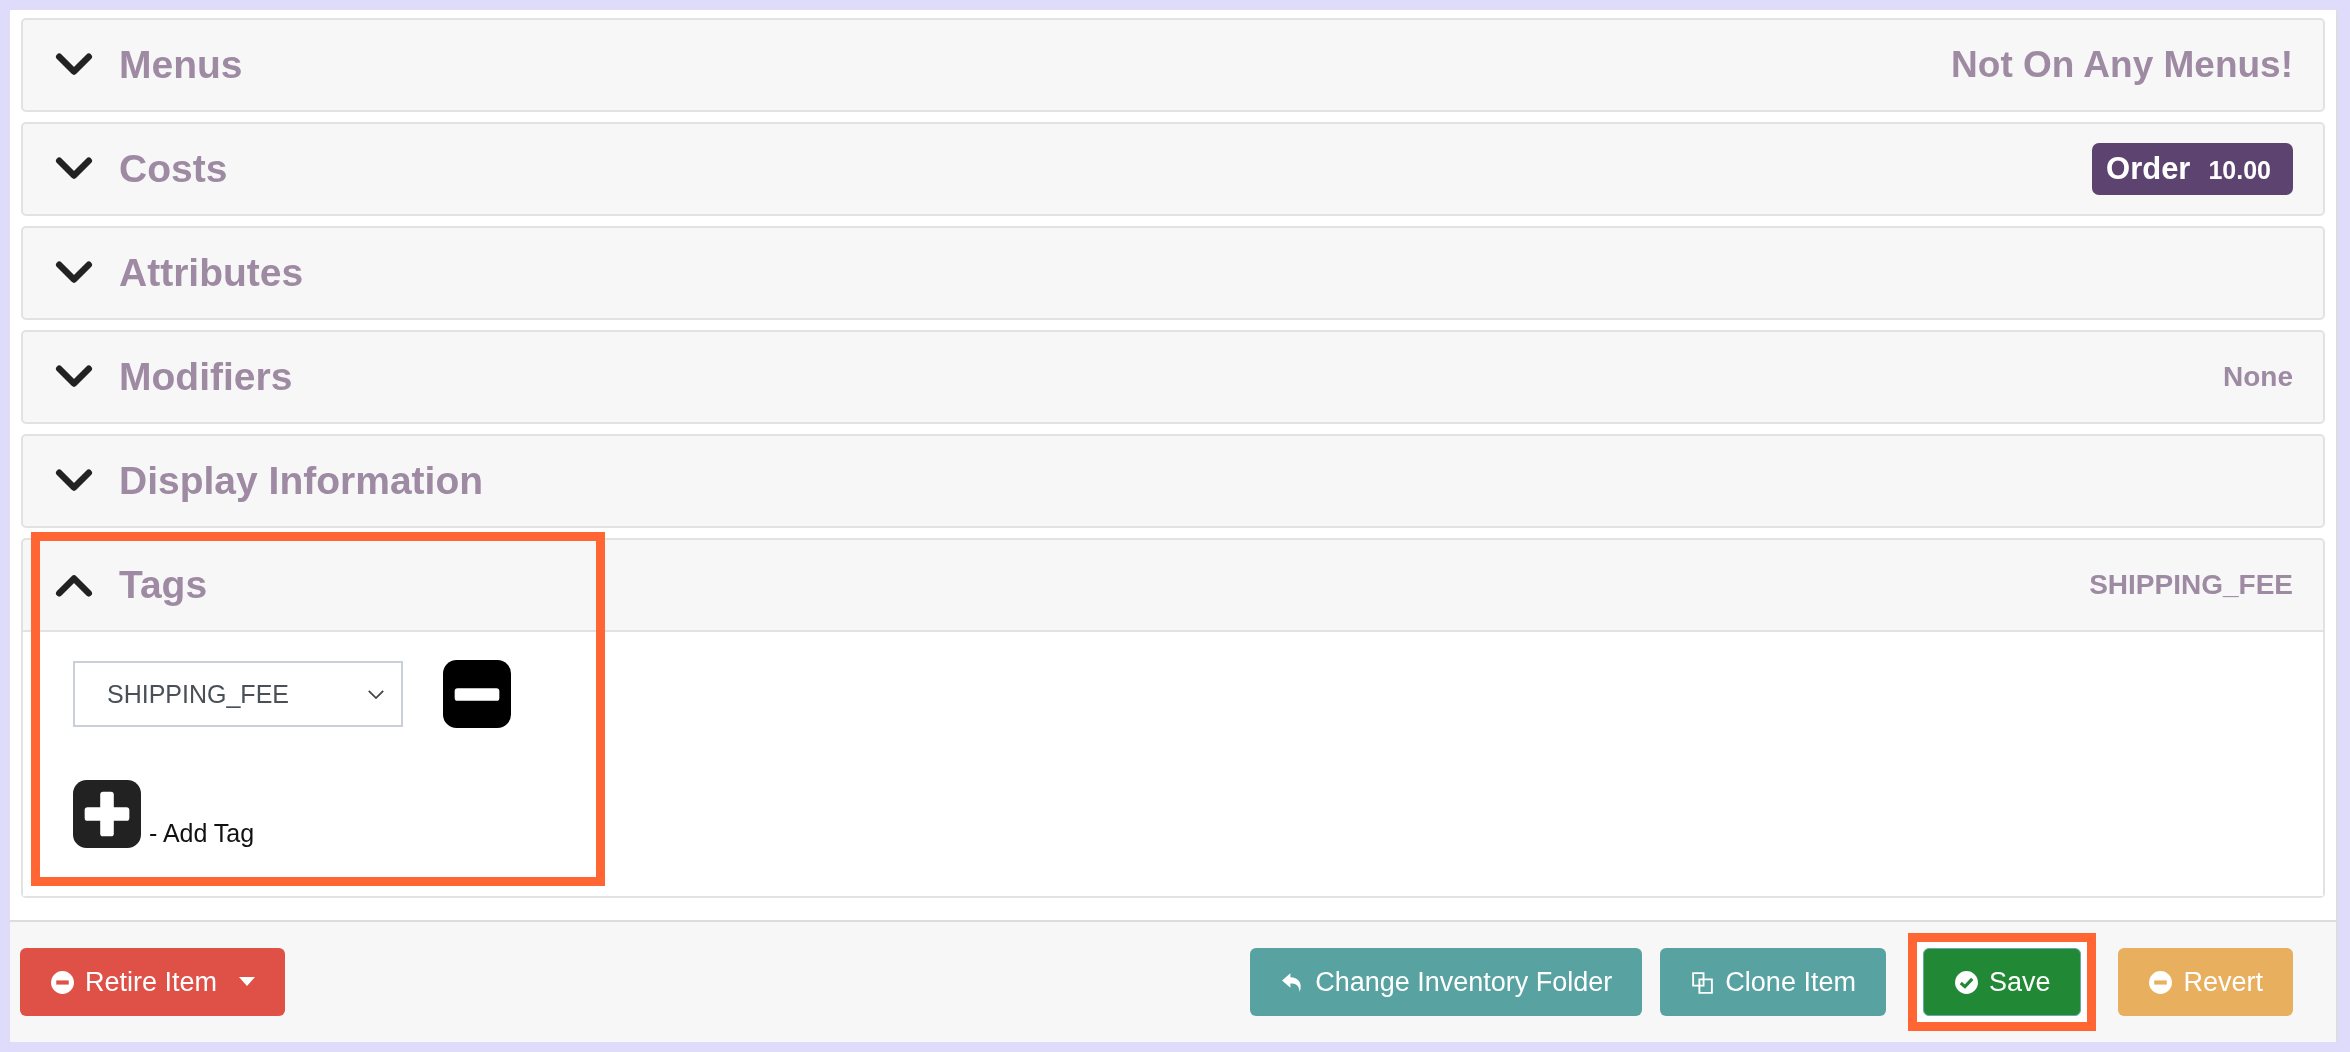 The image size is (2350, 1052). Describe the element at coordinates (1966, 982) in the screenshot. I see `check-circle-icon` at that location.